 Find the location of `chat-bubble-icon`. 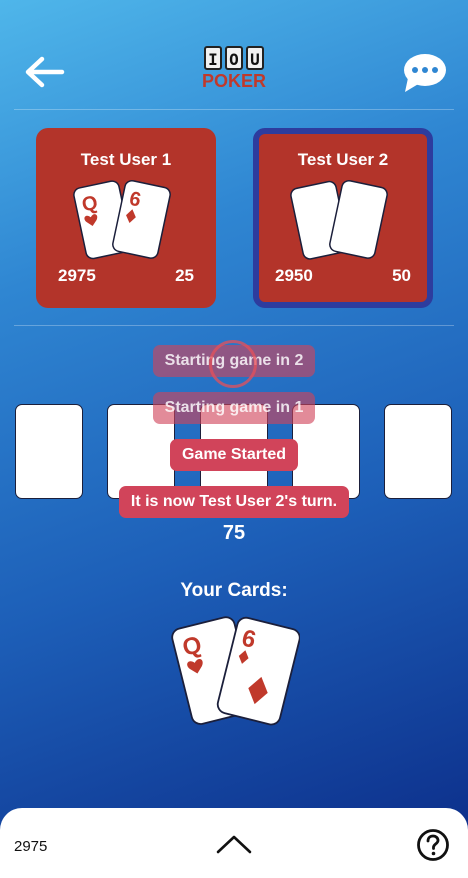

chat-bubble-icon is located at coordinates (425, 73).